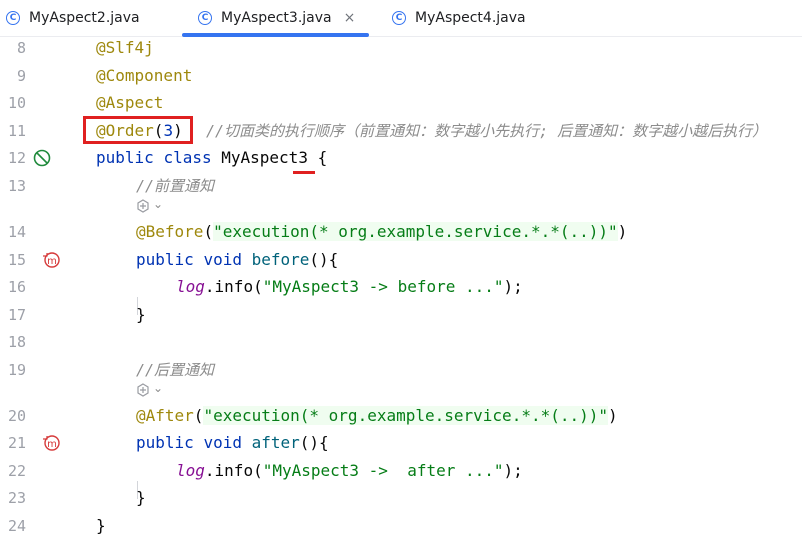 The width and height of the screenshot is (802, 541). What do you see at coordinates (16, 103) in the screenshot?
I see `line-number: 10` at bounding box center [16, 103].